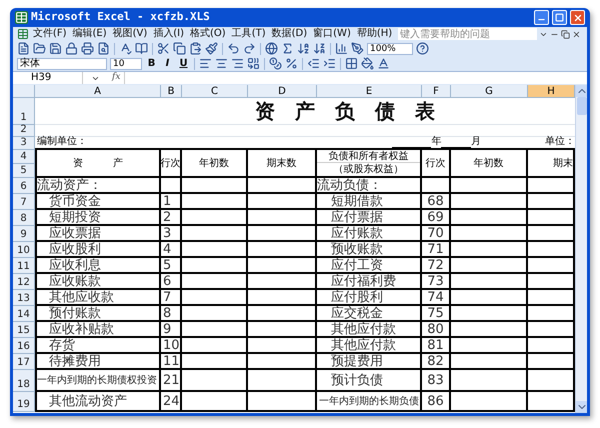 This screenshot has height=428, width=600. I want to click on lock-icon, so click(71, 48).